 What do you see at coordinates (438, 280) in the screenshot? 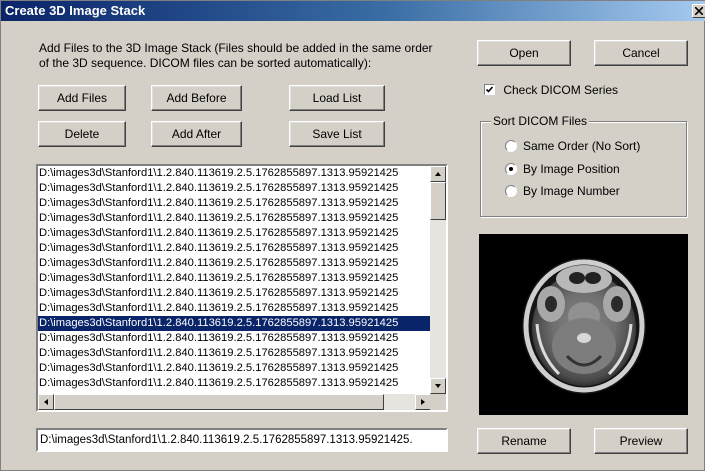
I see `vertical-scrollbar` at bounding box center [438, 280].